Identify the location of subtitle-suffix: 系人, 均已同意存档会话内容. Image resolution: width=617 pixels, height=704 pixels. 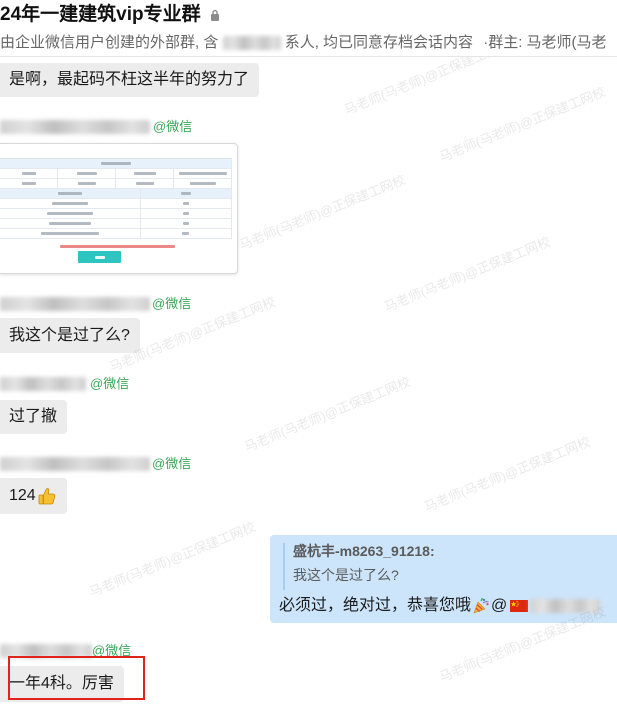
(379, 42).